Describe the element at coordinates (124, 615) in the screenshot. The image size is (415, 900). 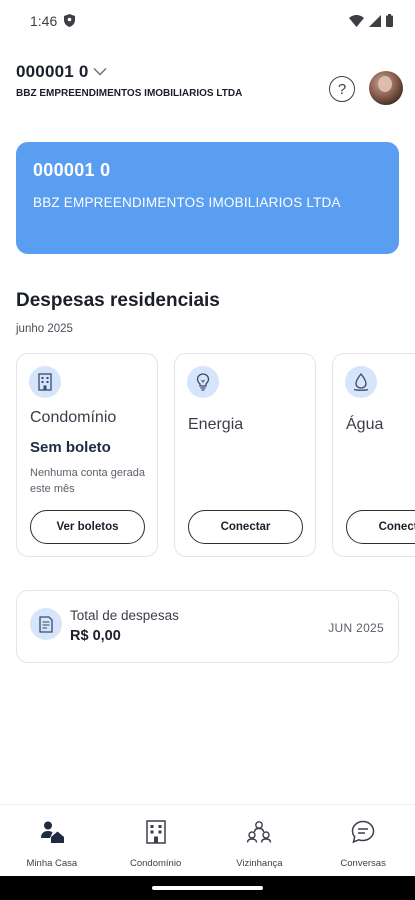
I see `total-label: Total de despesas` at that location.